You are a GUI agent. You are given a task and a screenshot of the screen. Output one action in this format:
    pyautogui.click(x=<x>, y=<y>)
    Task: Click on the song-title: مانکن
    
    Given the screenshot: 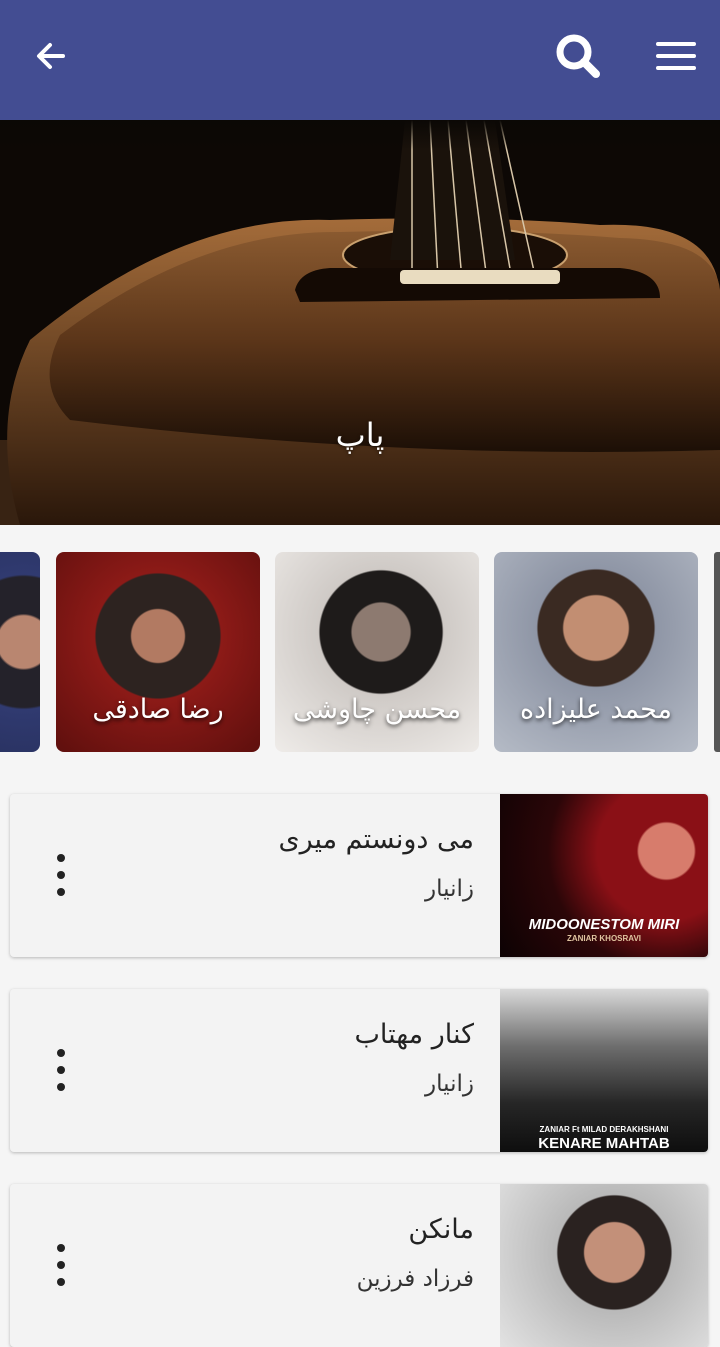 What is the action you would take?
    pyautogui.click(x=441, y=1229)
    